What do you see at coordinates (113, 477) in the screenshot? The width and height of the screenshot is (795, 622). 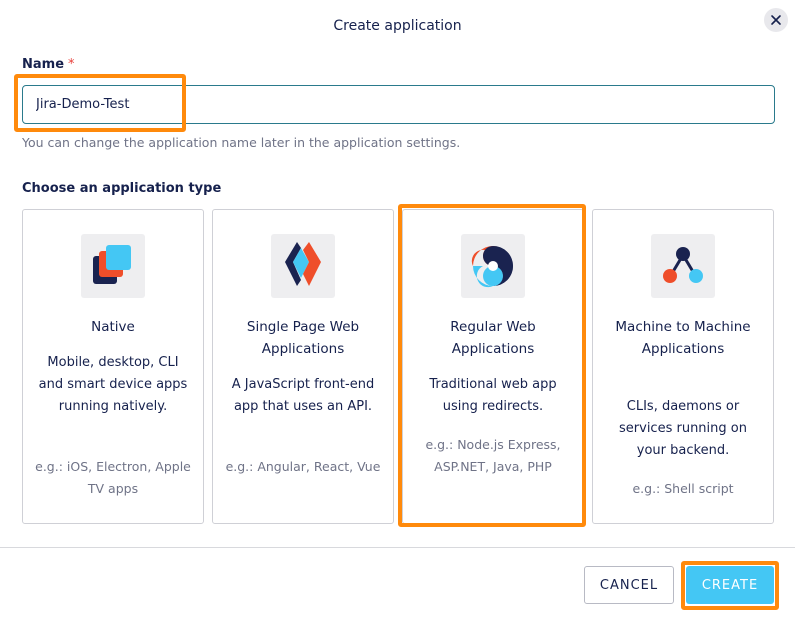 I see `card-examples: e.g.: iOS, Electron, Apple TV apps` at bounding box center [113, 477].